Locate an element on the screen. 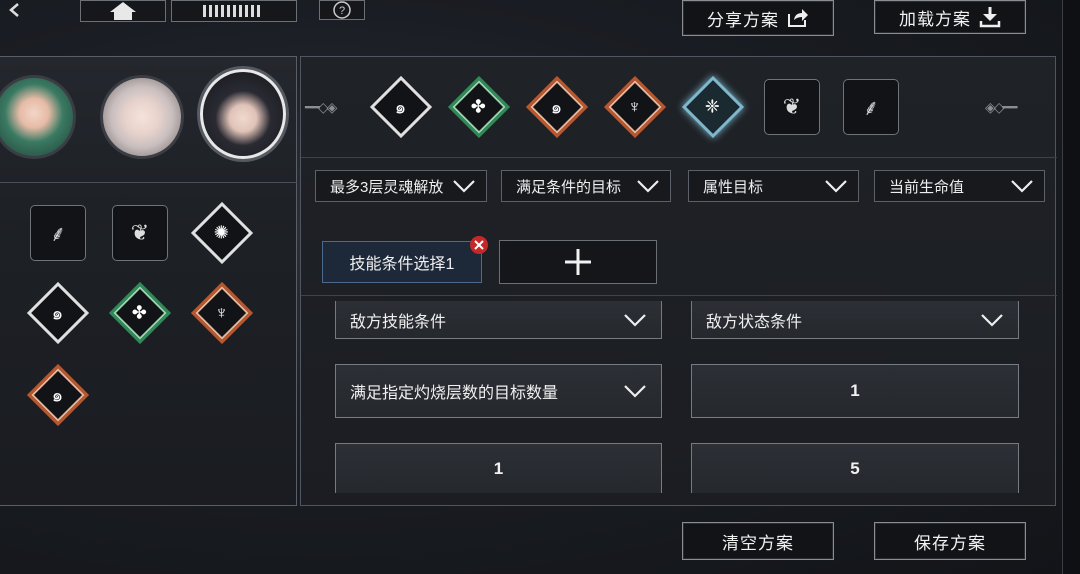  clear-plan-label: 清空方案 is located at coordinates (758, 543).